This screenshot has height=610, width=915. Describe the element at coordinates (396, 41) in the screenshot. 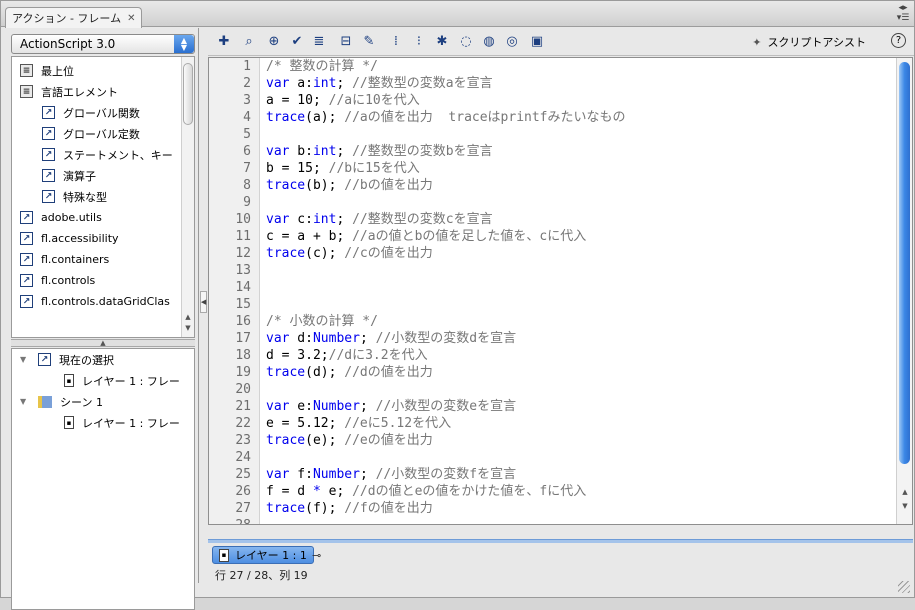

I see `collapse-between-braces-icon: ⁞` at that location.